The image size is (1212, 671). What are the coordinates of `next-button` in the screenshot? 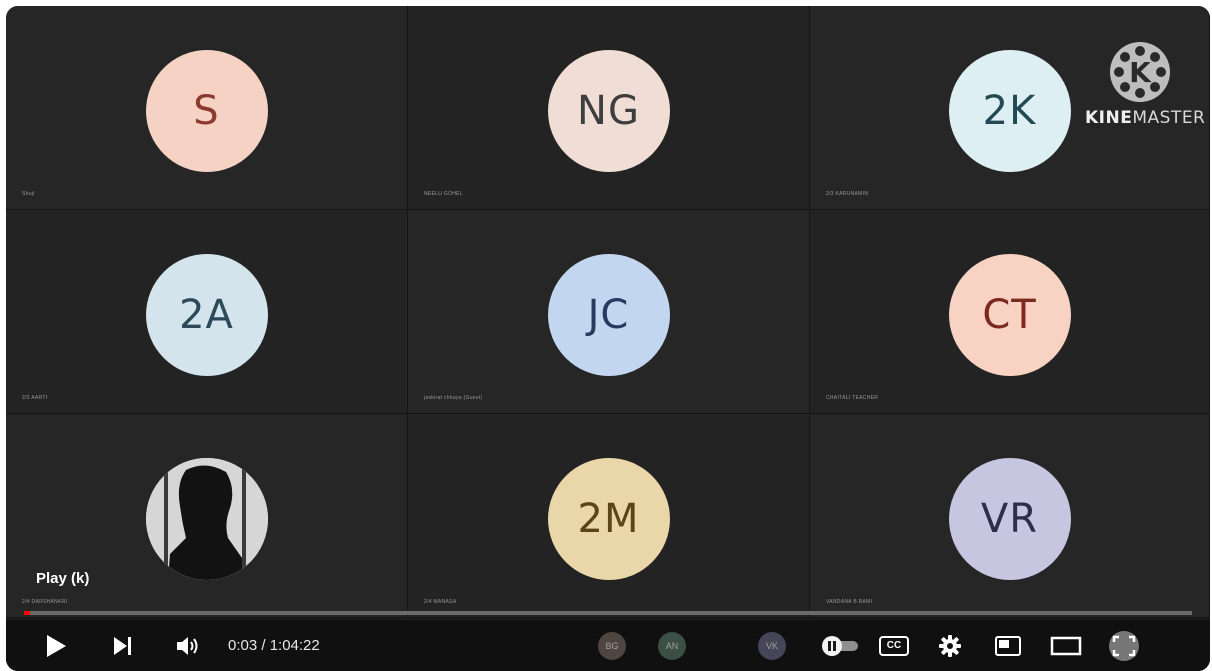 It's located at (122, 645).